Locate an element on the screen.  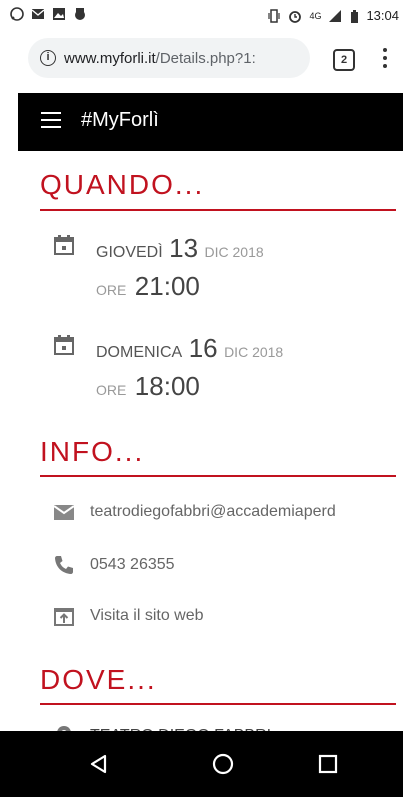
event-time-line: ORE 18:00 is located at coordinates (148, 386).